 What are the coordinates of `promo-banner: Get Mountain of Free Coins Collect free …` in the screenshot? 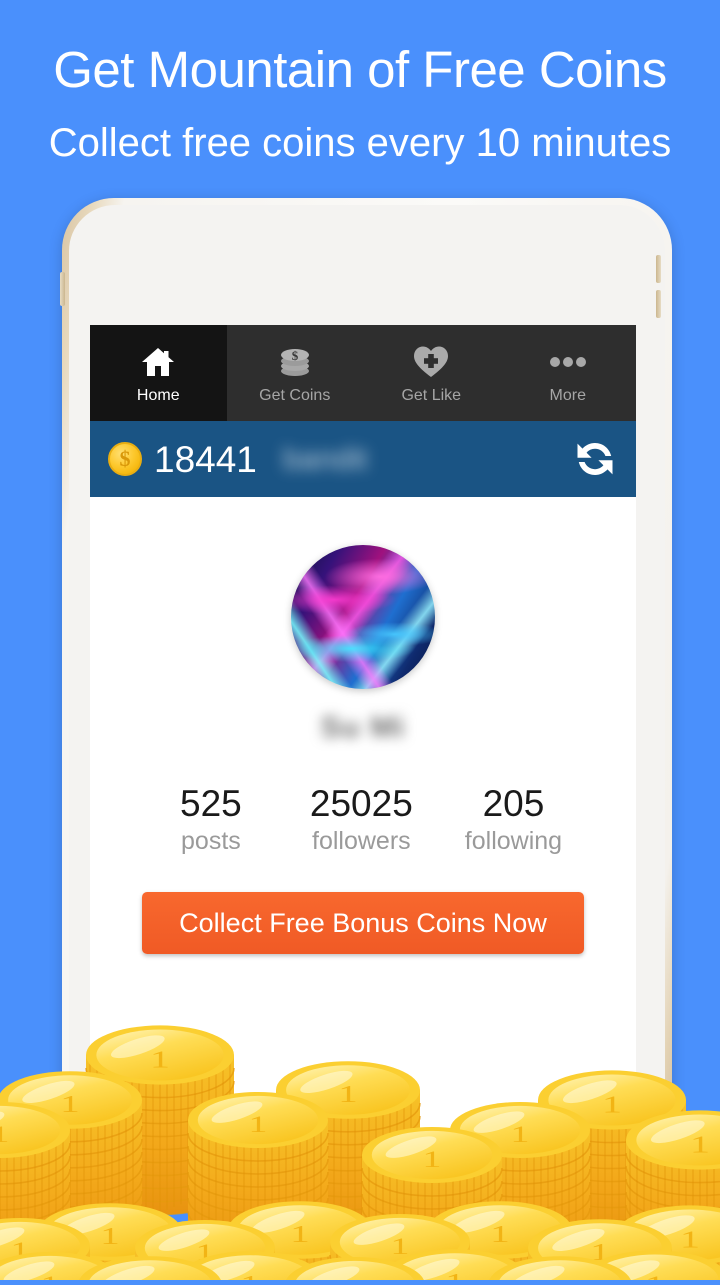 It's located at (360, 95).